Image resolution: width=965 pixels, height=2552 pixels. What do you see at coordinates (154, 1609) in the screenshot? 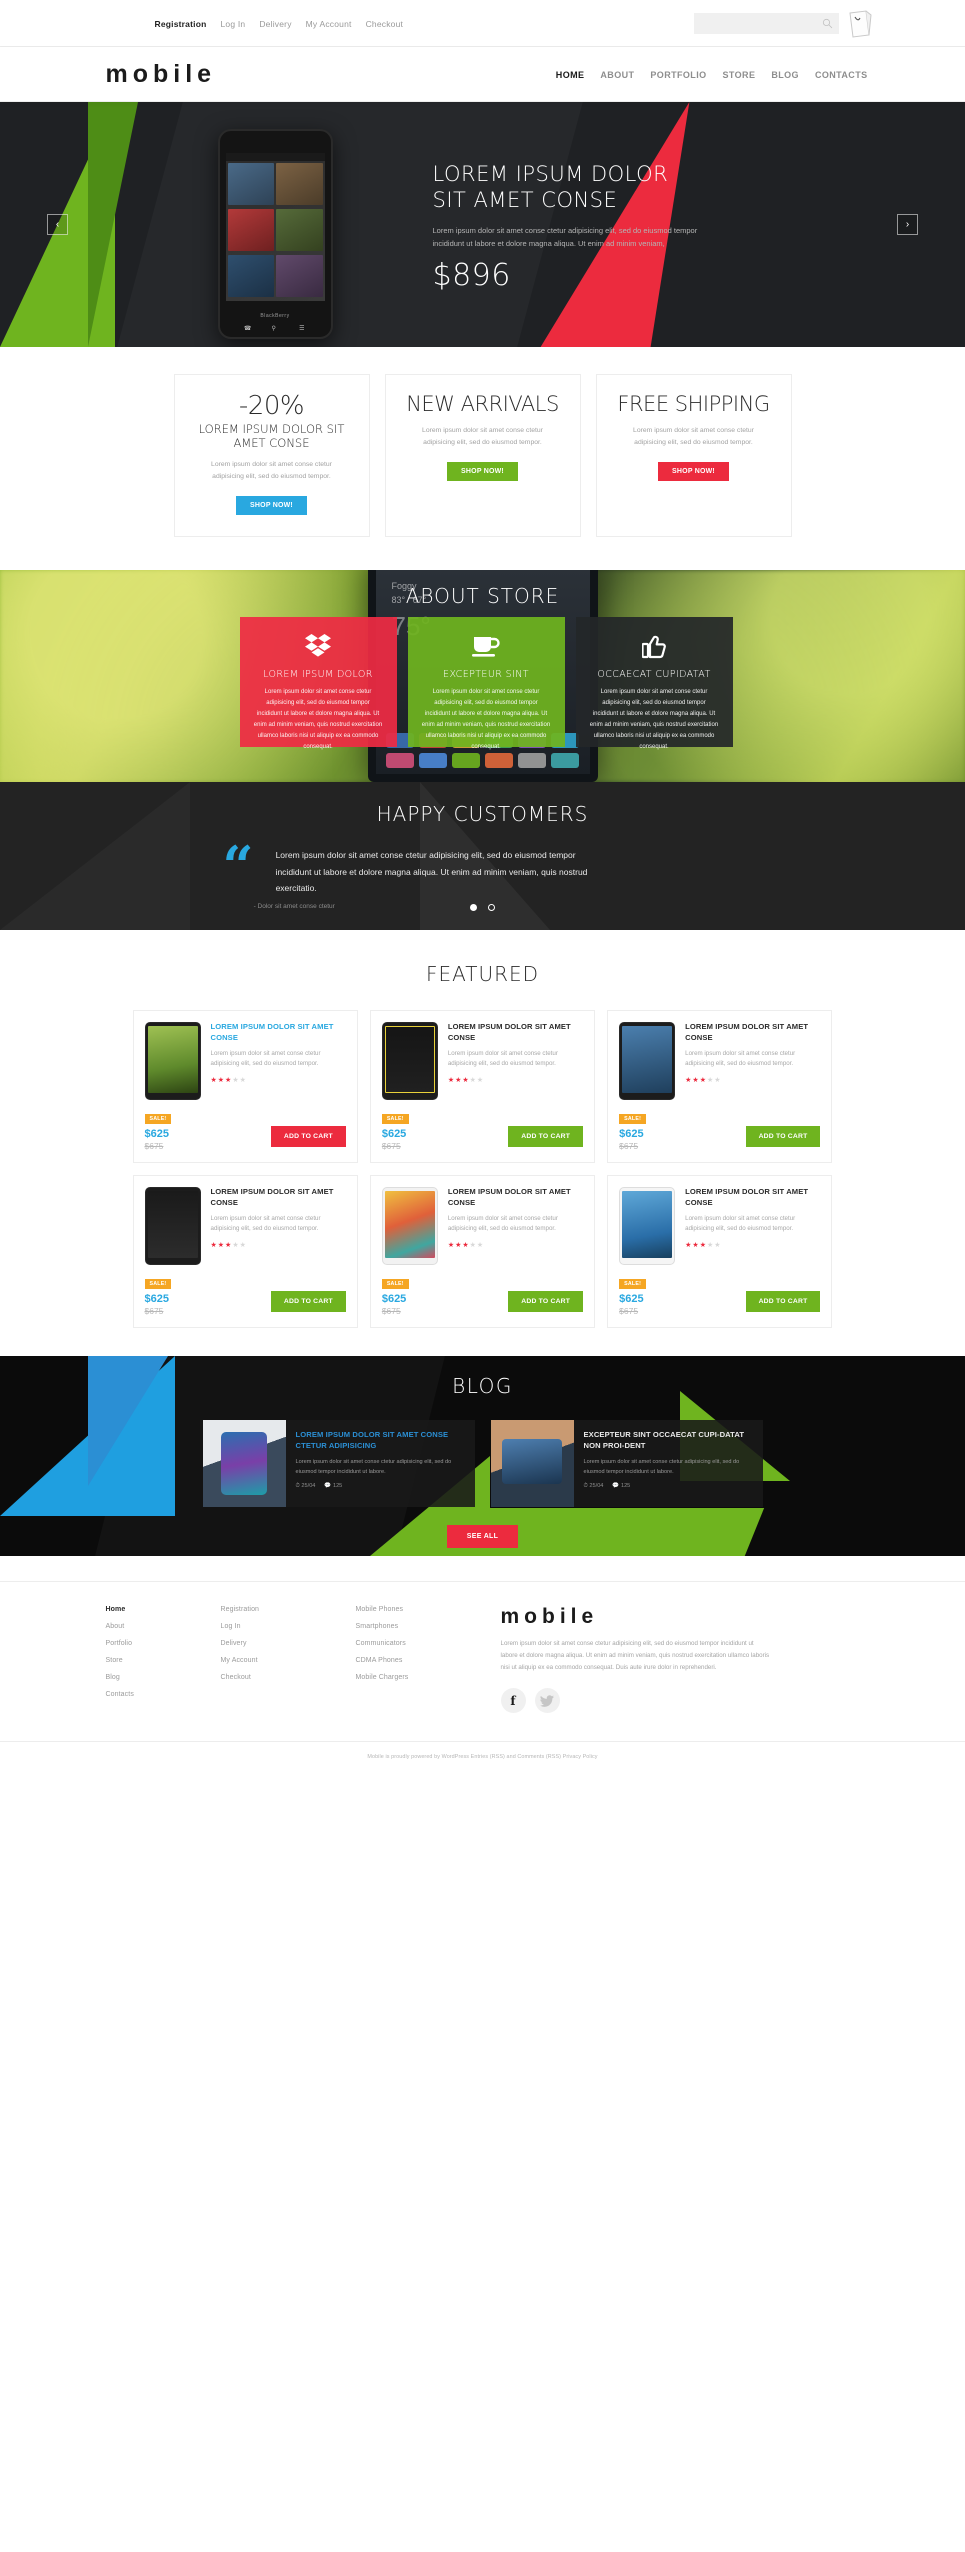
I see `footer-link-home: Home` at bounding box center [154, 1609].